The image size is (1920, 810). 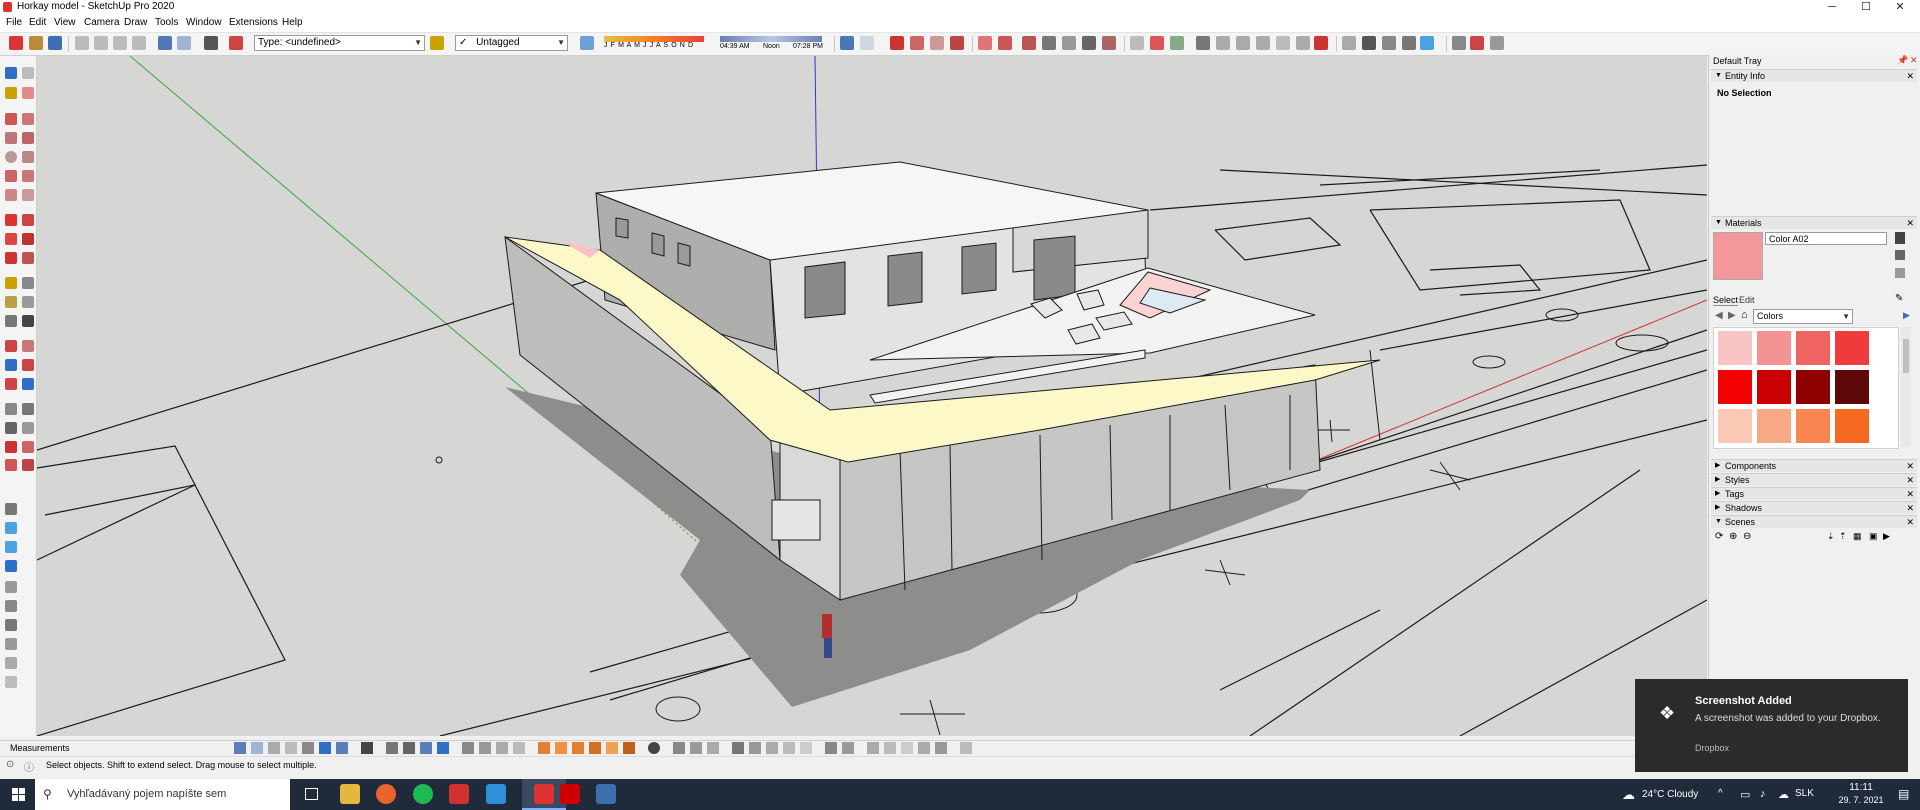 What do you see at coordinates (1203, 43) in the screenshot?
I see `hidden-line-icon` at bounding box center [1203, 43].